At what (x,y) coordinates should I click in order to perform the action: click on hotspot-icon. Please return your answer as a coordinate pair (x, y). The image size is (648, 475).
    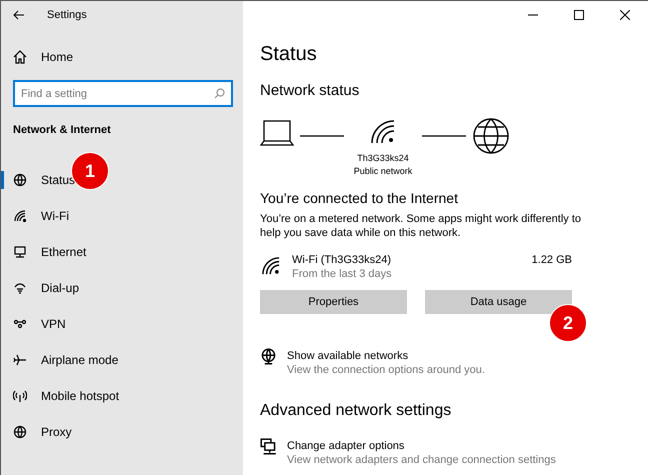
    Looking at the image, I should click on (20, 396).